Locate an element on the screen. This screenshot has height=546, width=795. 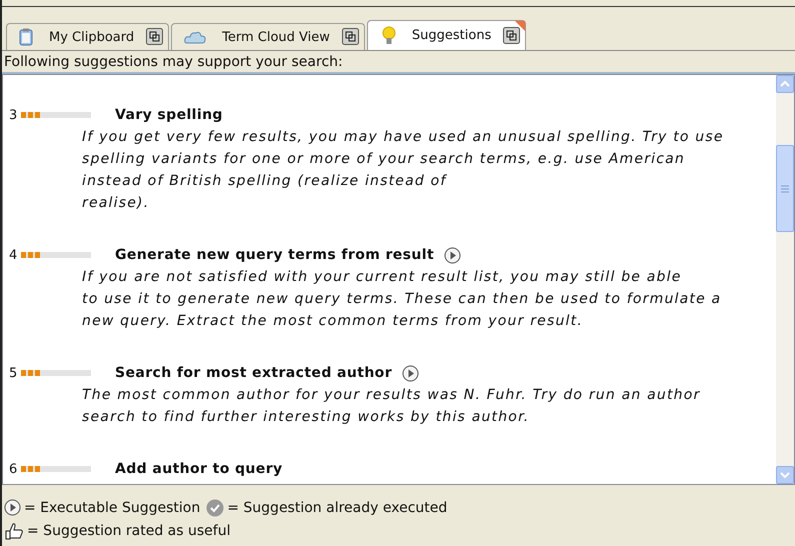
tab: Suggestions is located at coordinates (446, 35).